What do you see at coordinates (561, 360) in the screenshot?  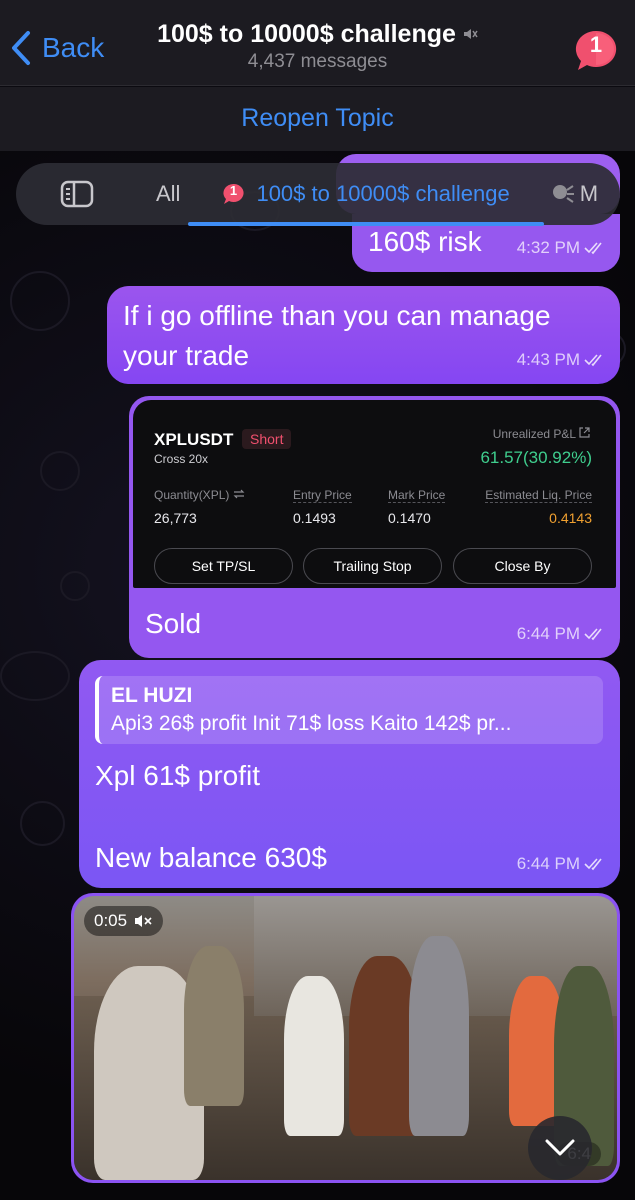 I see `message-time: 4:43 PM` at bounding box center [561, 360].